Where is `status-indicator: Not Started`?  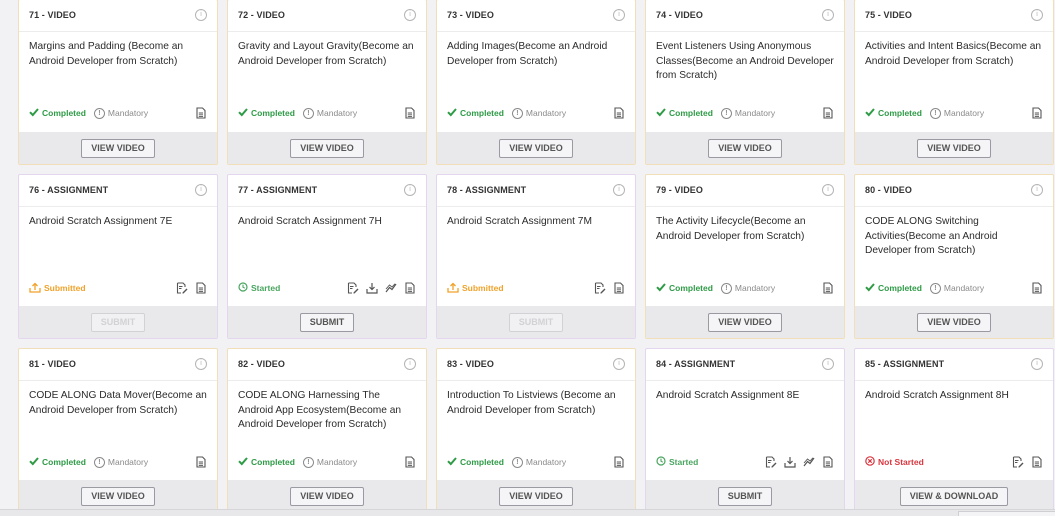
status-indicator: Not Started is located at coordinates (894, 462).